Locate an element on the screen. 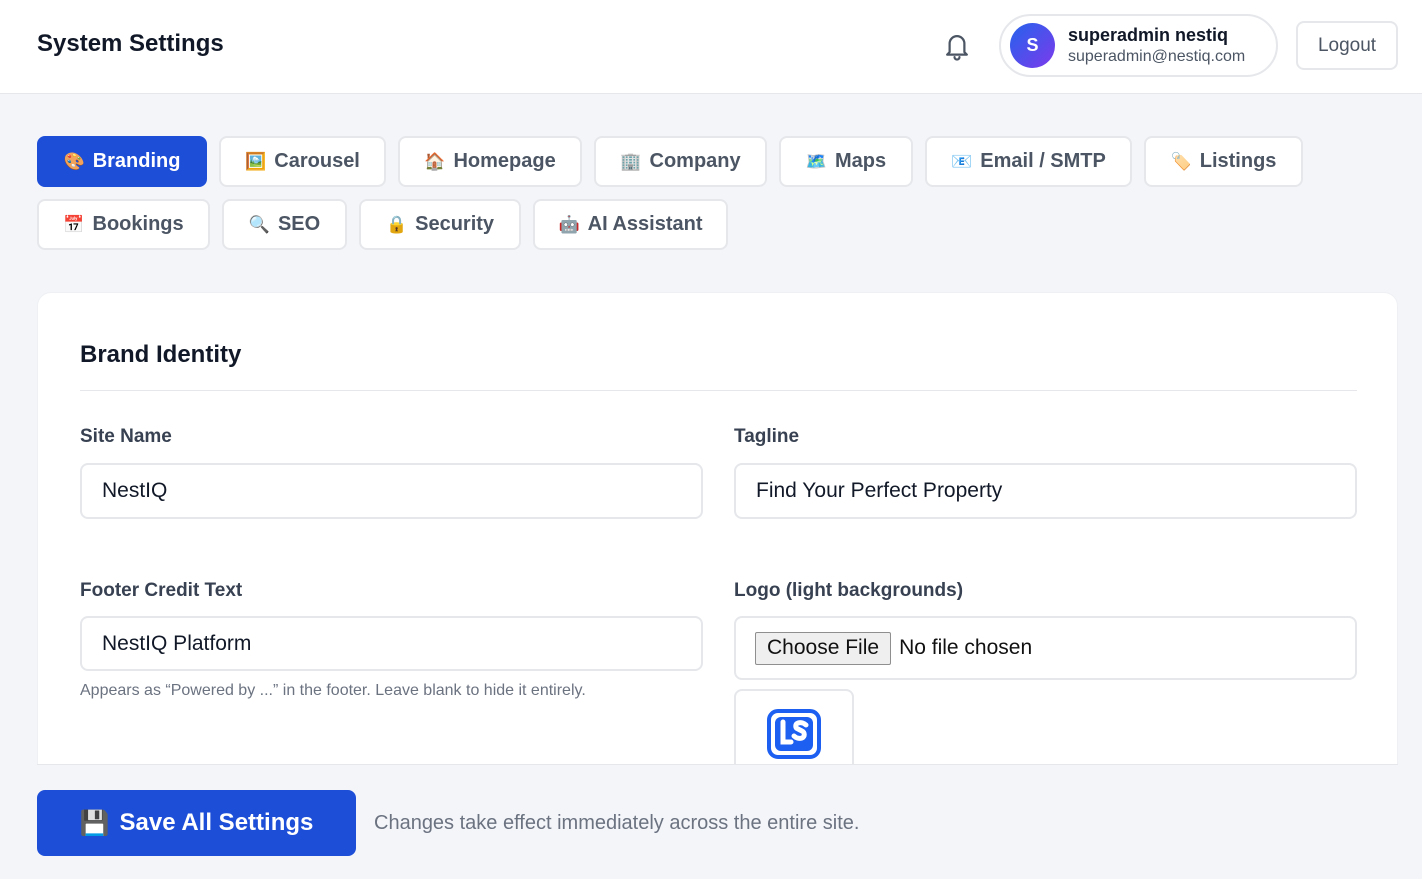 This screenshot has width=1422, height=879. divider is located at coordinates (718, 390).